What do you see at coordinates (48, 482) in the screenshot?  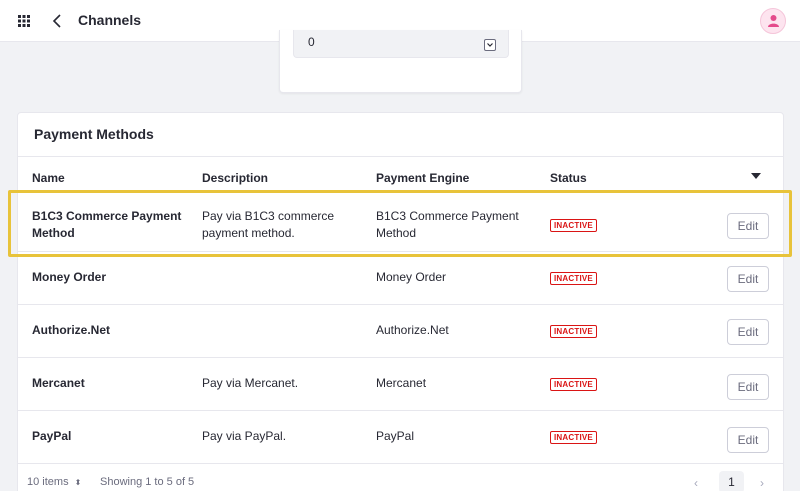 I see `items-per-page-label: 10 items` at bounding box center [48, 482].